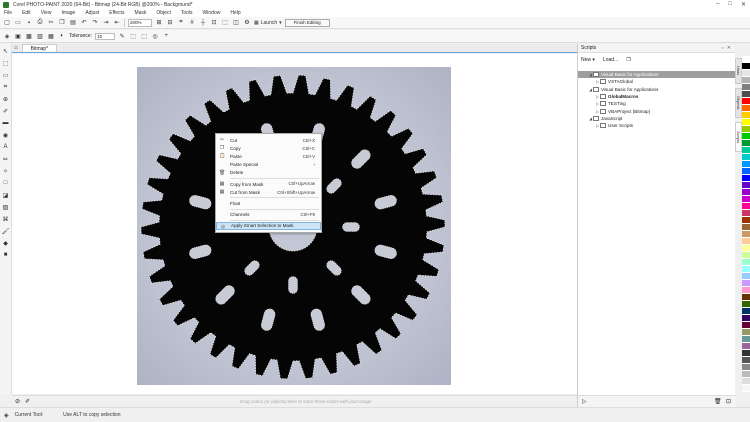 The image size is (750, 422). Describe the element at coordinates (6, 51) in the screenshot. I see `pick-tool-icon: ↖` at that location.